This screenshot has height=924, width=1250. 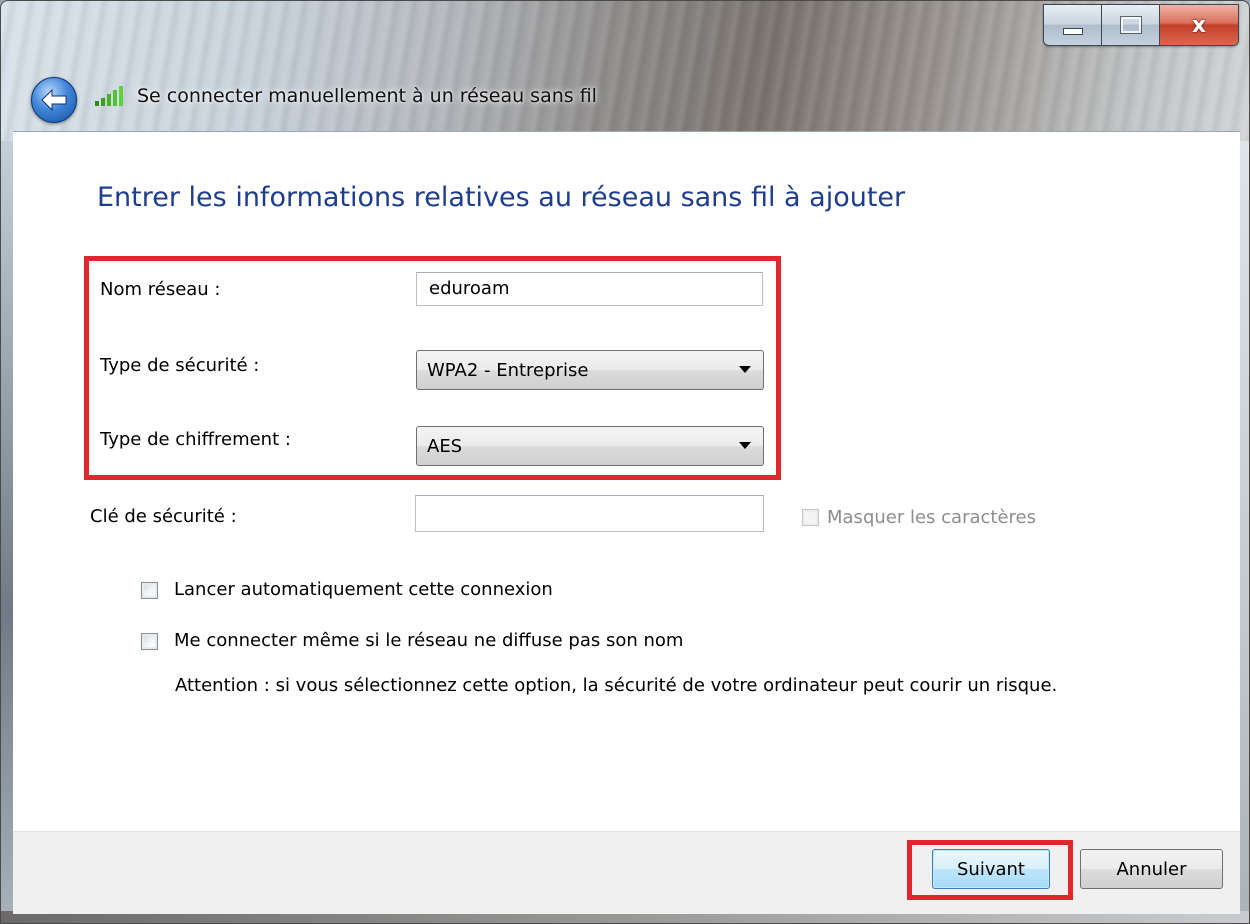 I want to click on maximize-icon, so click(x=1130, y=25).